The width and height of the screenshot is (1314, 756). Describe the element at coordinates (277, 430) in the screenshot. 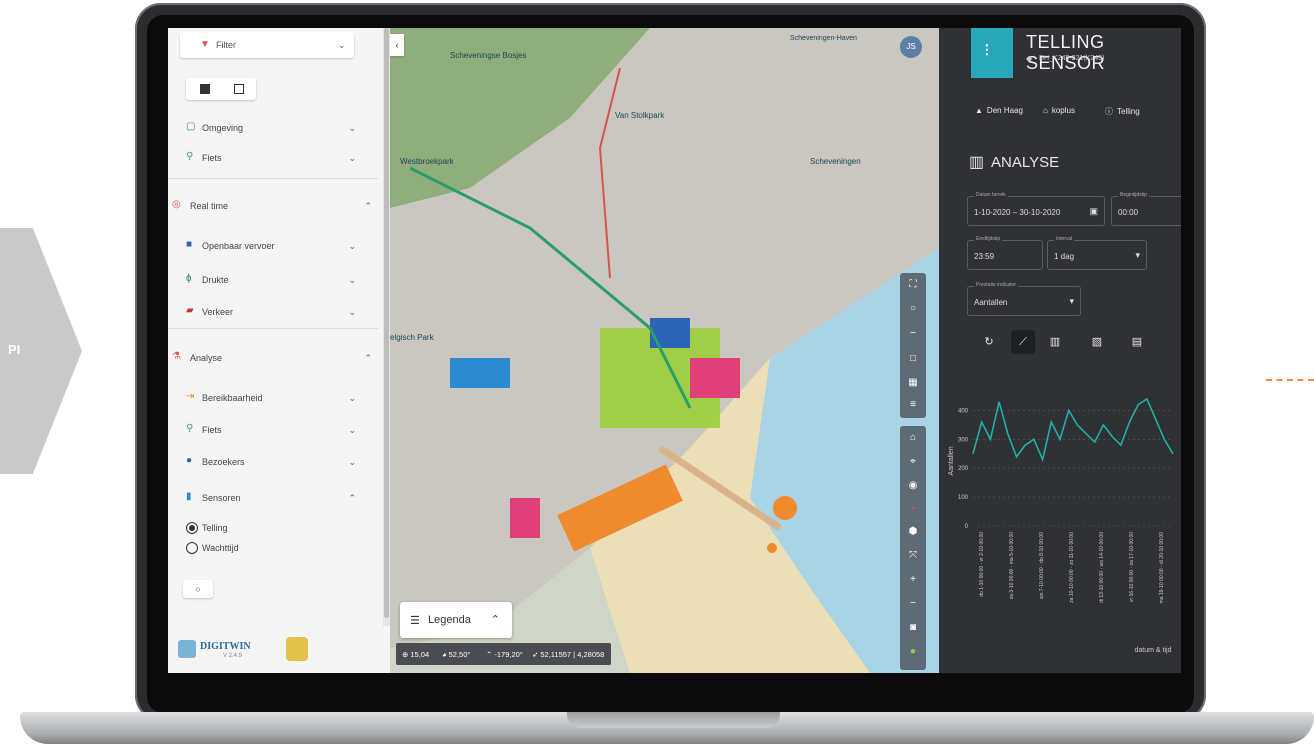

I see `layer-fiets-analyse: ⚲ Fiets ⌄` at that location.